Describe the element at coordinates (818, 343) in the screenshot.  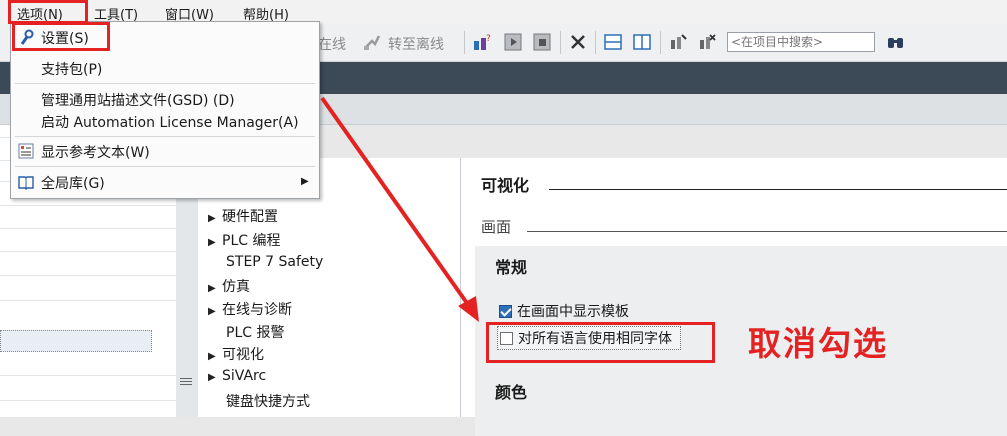
I see `annotation-note: 取消勾选` at that location.